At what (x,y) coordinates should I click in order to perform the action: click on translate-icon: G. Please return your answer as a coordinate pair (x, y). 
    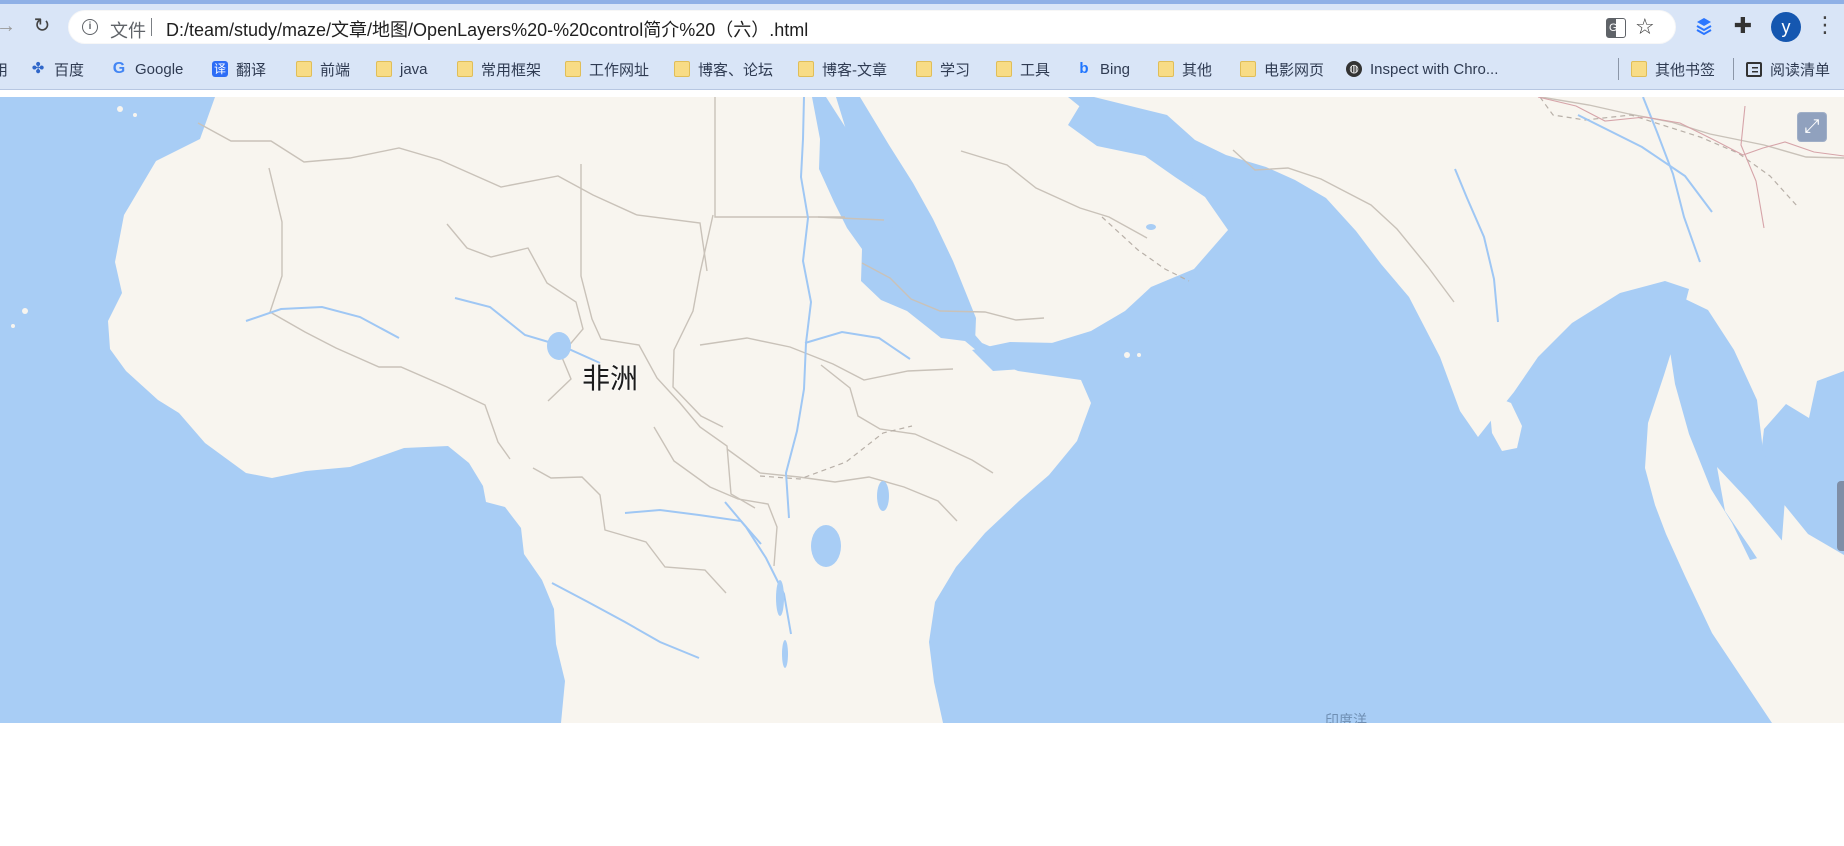
    Looking at the image, I should click on (1616, 28).